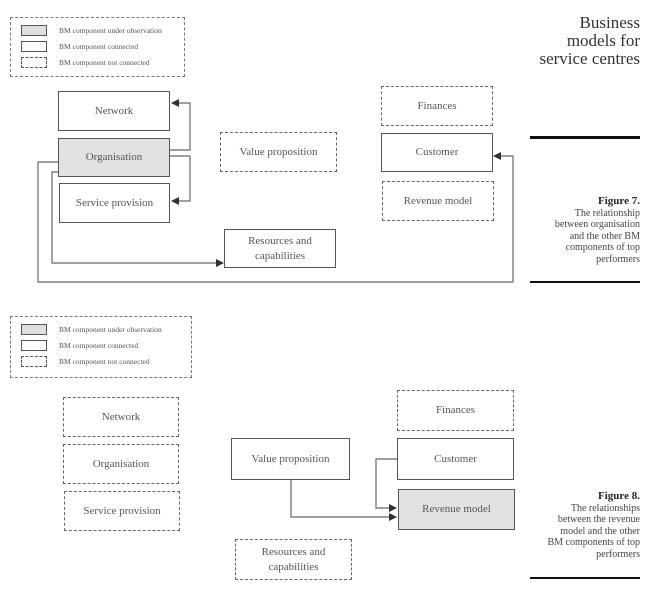 Image resolution: width=648 pixels, height=601 pixels. What do you see at coordinates (585, 137) in the screenshot?
I see `caption-rule-top` at bounding box center [585, 137].